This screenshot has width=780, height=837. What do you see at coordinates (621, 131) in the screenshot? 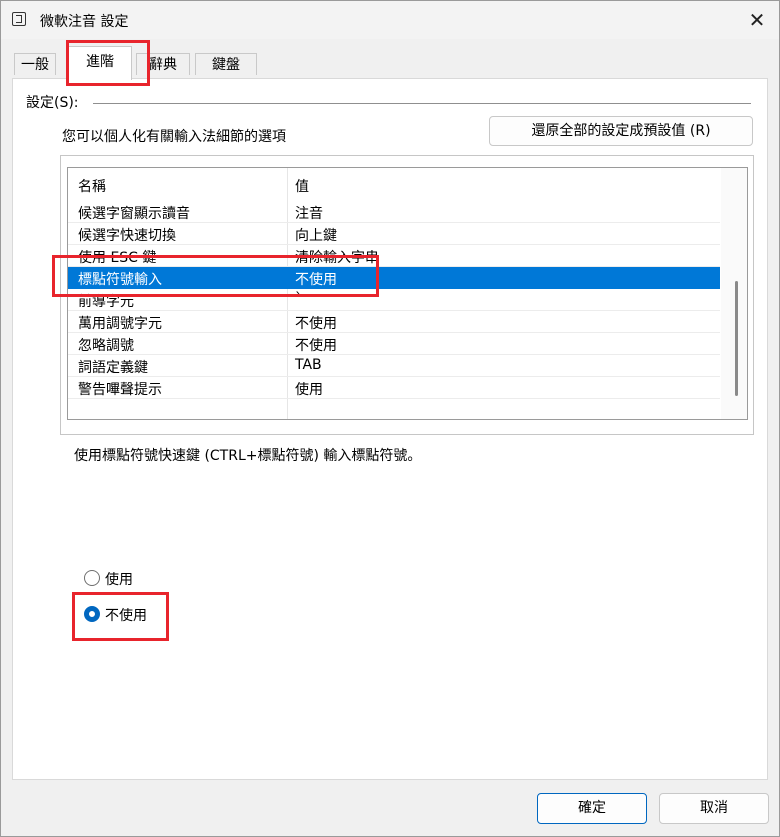
I see `restore-defaults-button: 還原全部的設定成預設值 (R)` at bounding box center [621, 131].